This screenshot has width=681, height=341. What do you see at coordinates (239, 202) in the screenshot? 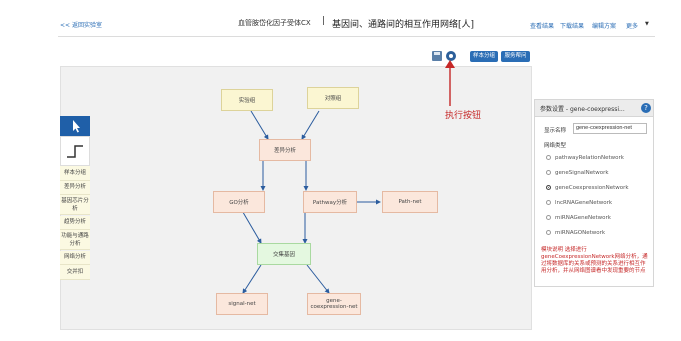
I see `node-go-analysis: GO分析` at bounding box center [239, 202].